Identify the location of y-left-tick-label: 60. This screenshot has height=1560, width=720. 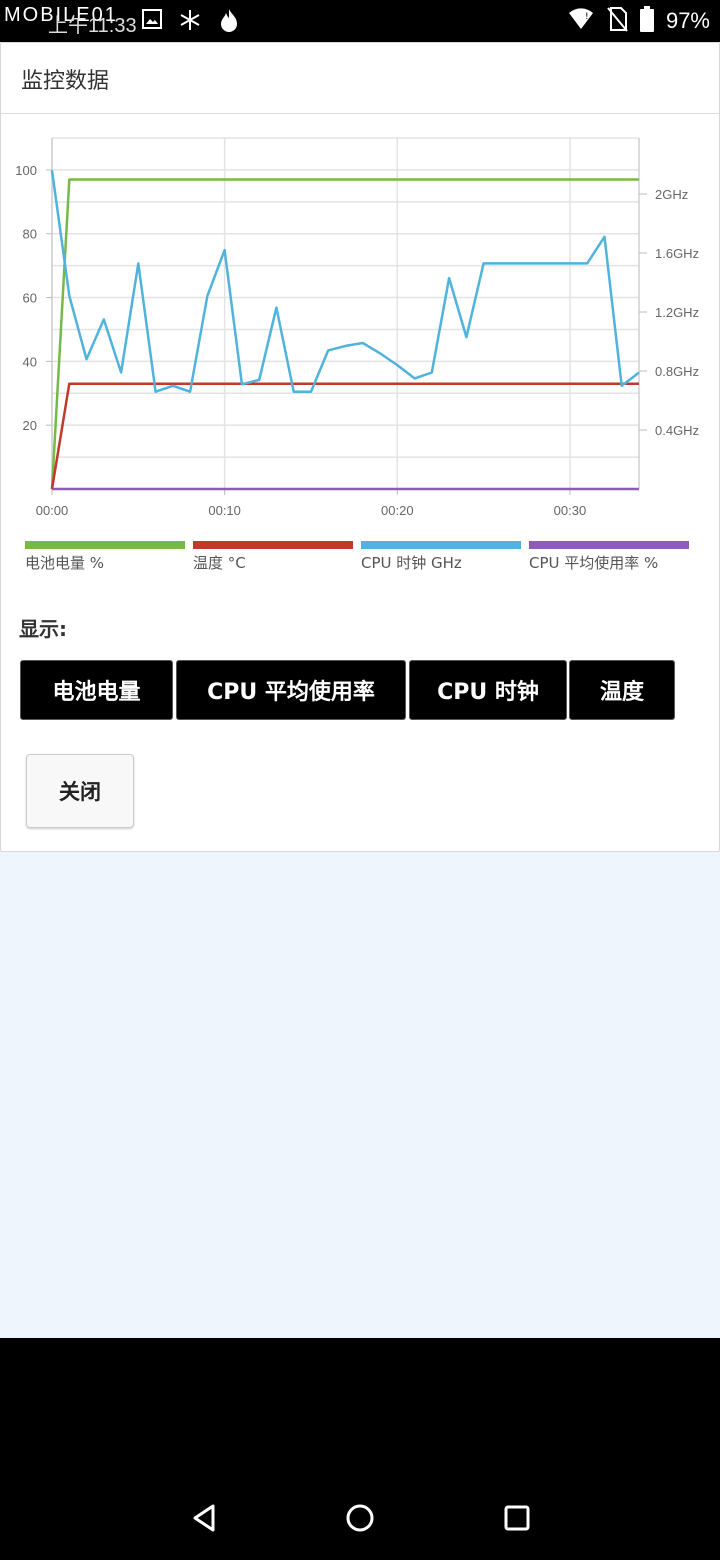
(30, 298).